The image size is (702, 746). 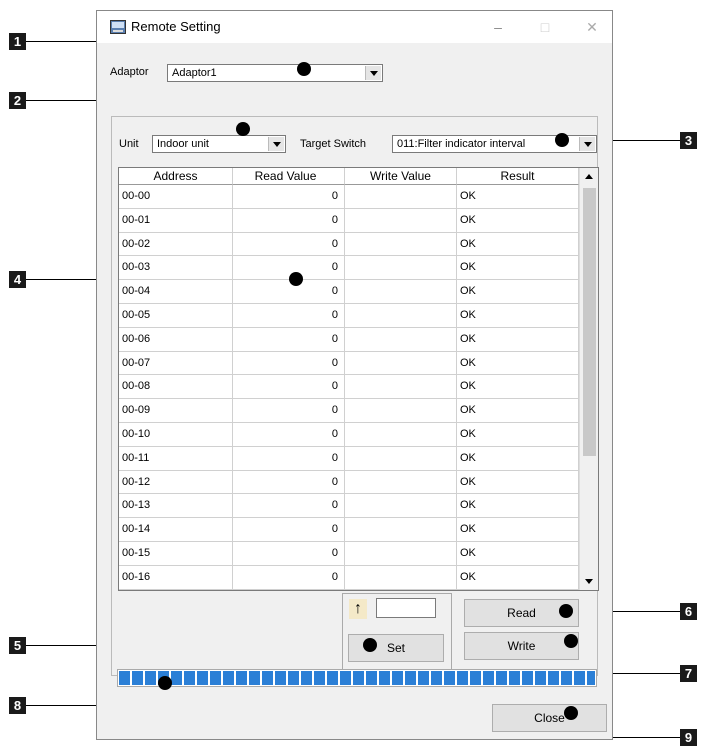 I want to click on scroll-up-arrow-icon, so click(x=589, y=176).